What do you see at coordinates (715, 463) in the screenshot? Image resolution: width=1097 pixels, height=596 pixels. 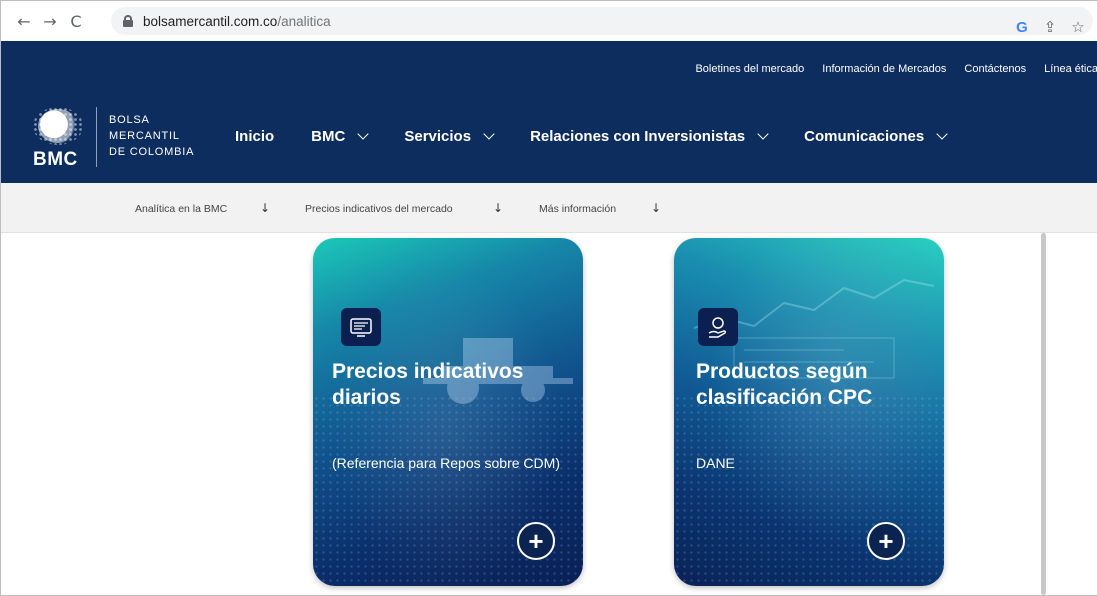 I see `card-description: DANE` at bounding box center [715, 463].